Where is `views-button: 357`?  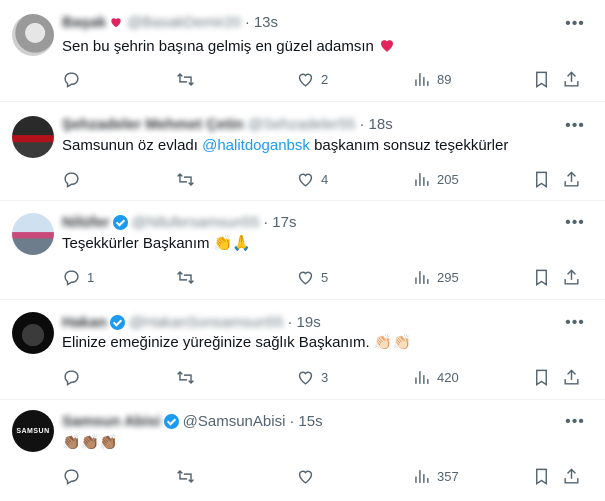 views-button: 357 is located at coordinates (435, 476).